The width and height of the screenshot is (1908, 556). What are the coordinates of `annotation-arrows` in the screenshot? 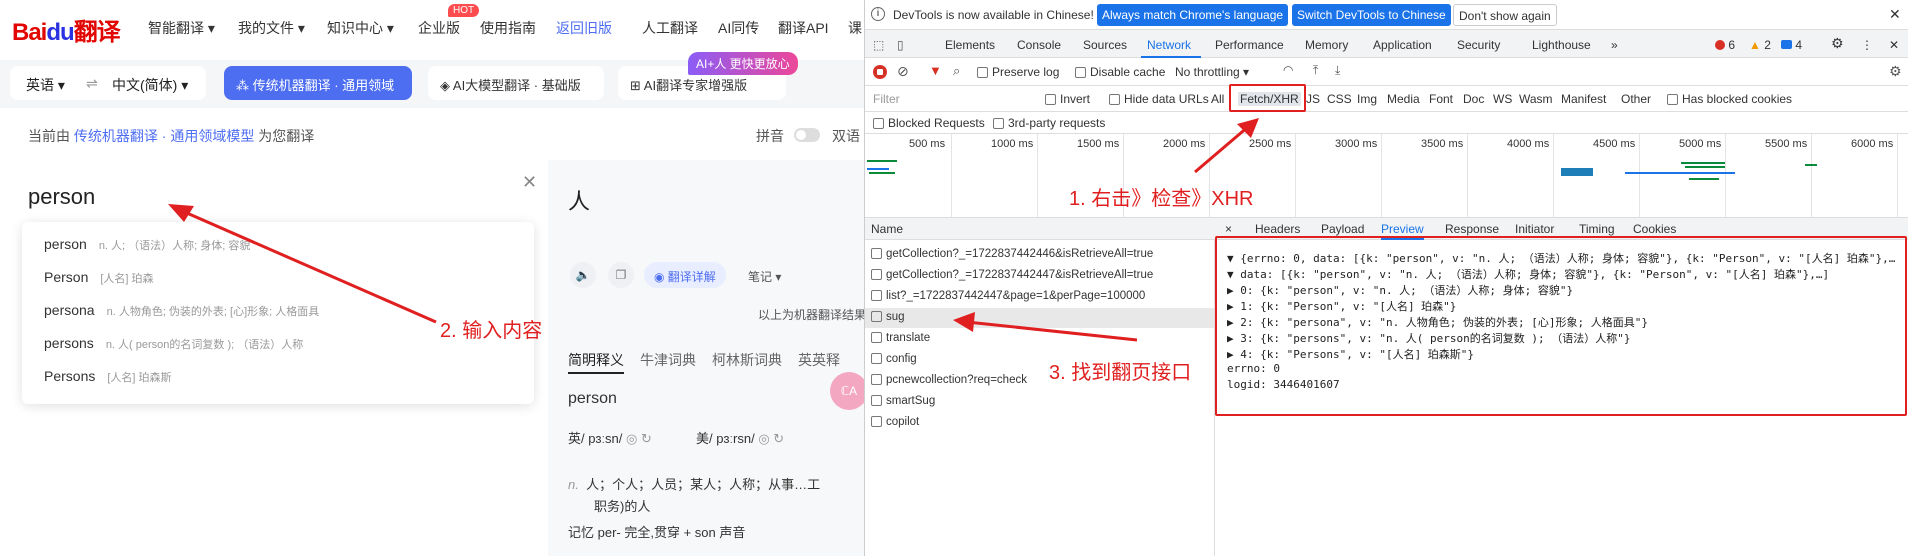 It's located at (1106, 230).